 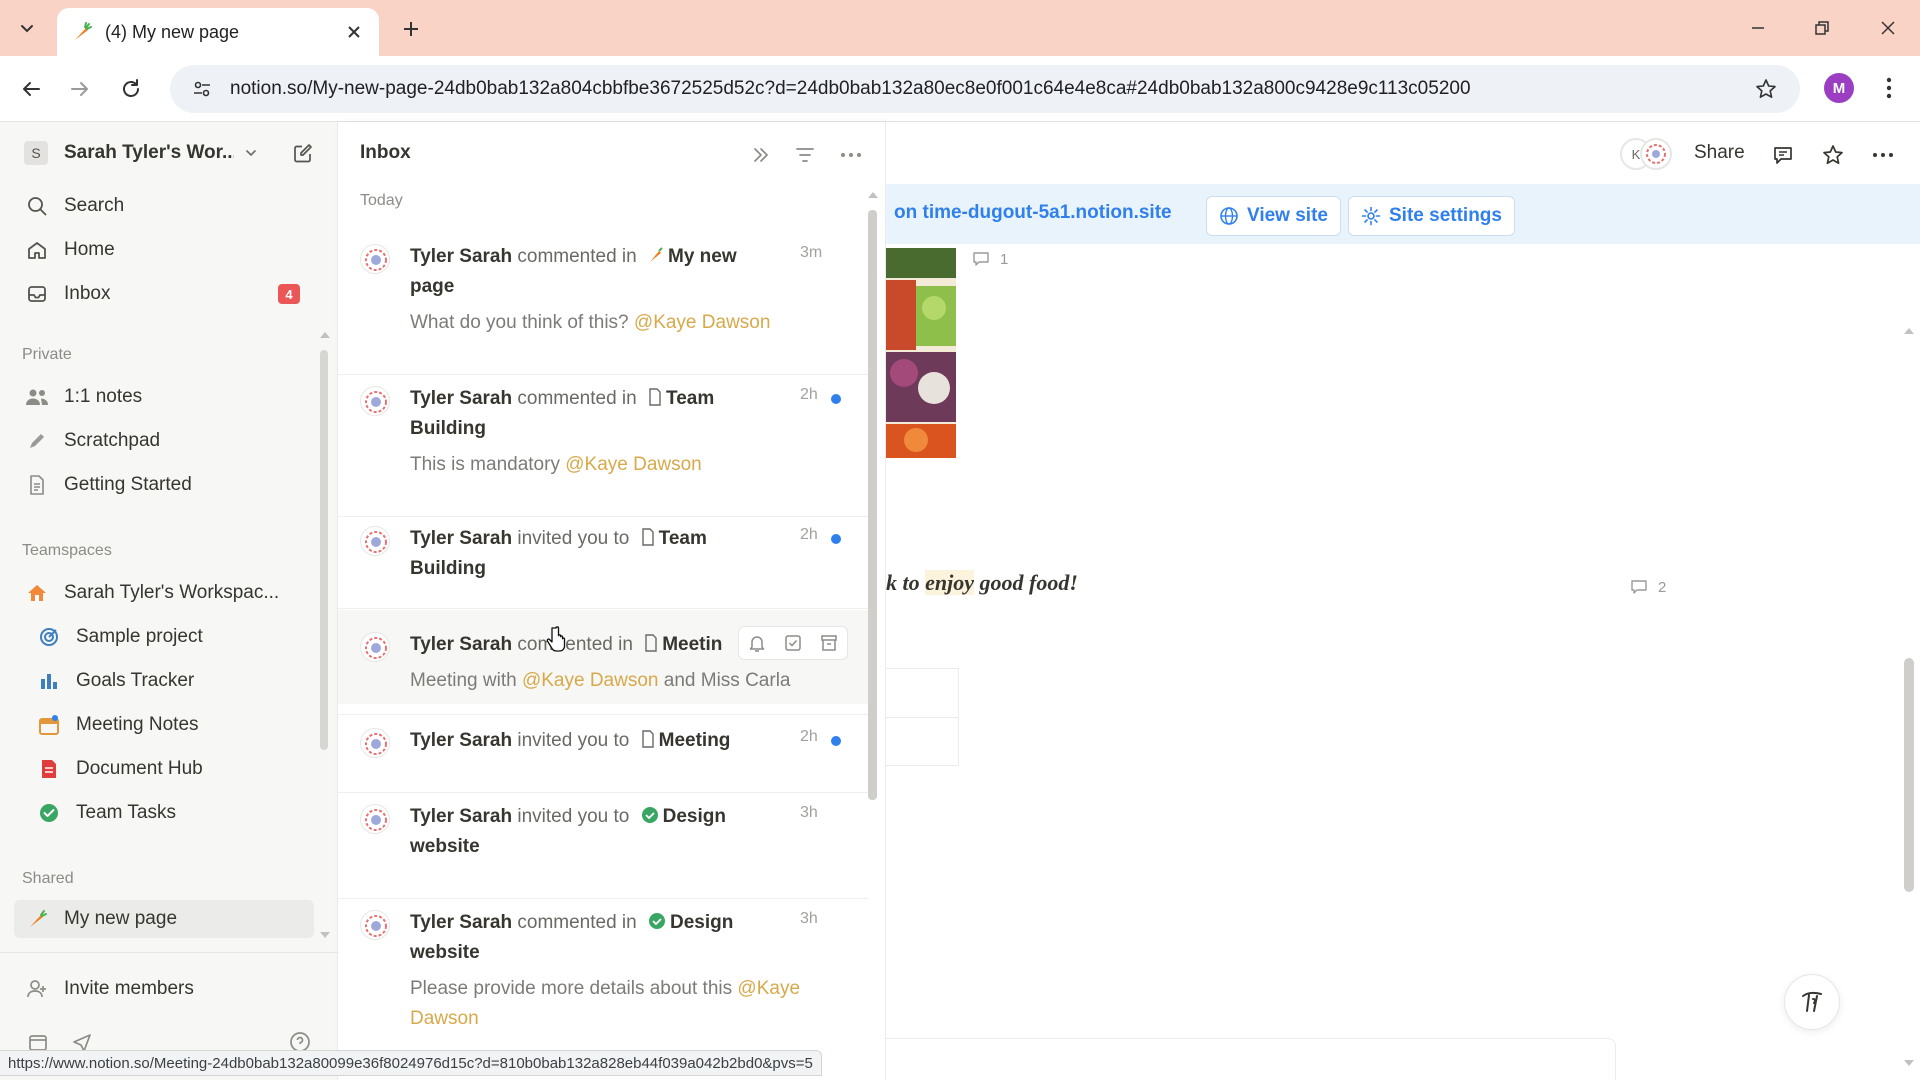 I want to click on forward-button, so click(x=80, y=89).